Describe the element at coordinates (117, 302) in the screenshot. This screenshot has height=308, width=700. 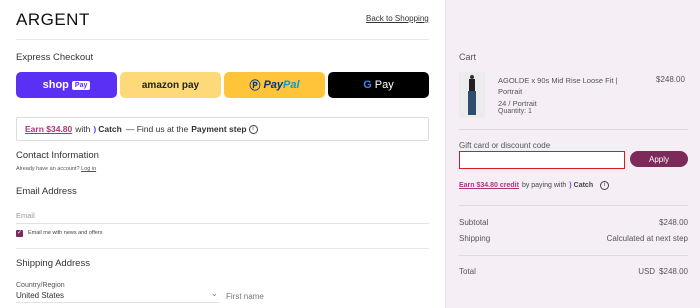
I see `country-underline` at that location.